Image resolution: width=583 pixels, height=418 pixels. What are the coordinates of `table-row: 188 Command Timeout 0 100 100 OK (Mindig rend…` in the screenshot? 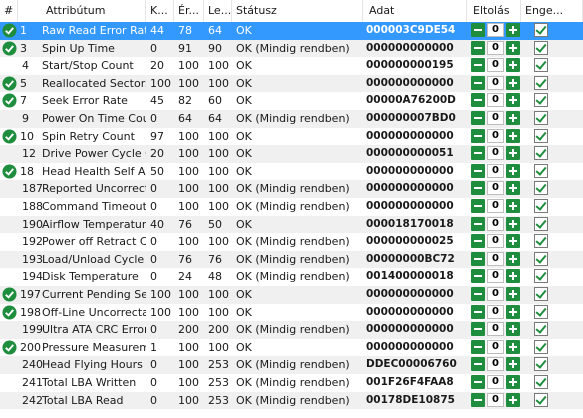 It's located at (291, 207).